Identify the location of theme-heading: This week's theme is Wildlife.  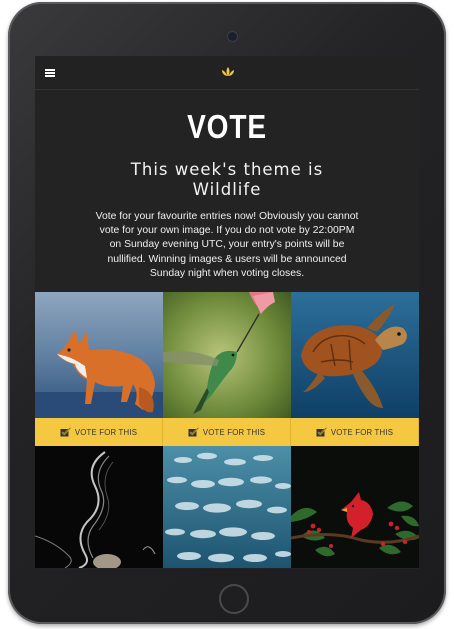
(227, 179).